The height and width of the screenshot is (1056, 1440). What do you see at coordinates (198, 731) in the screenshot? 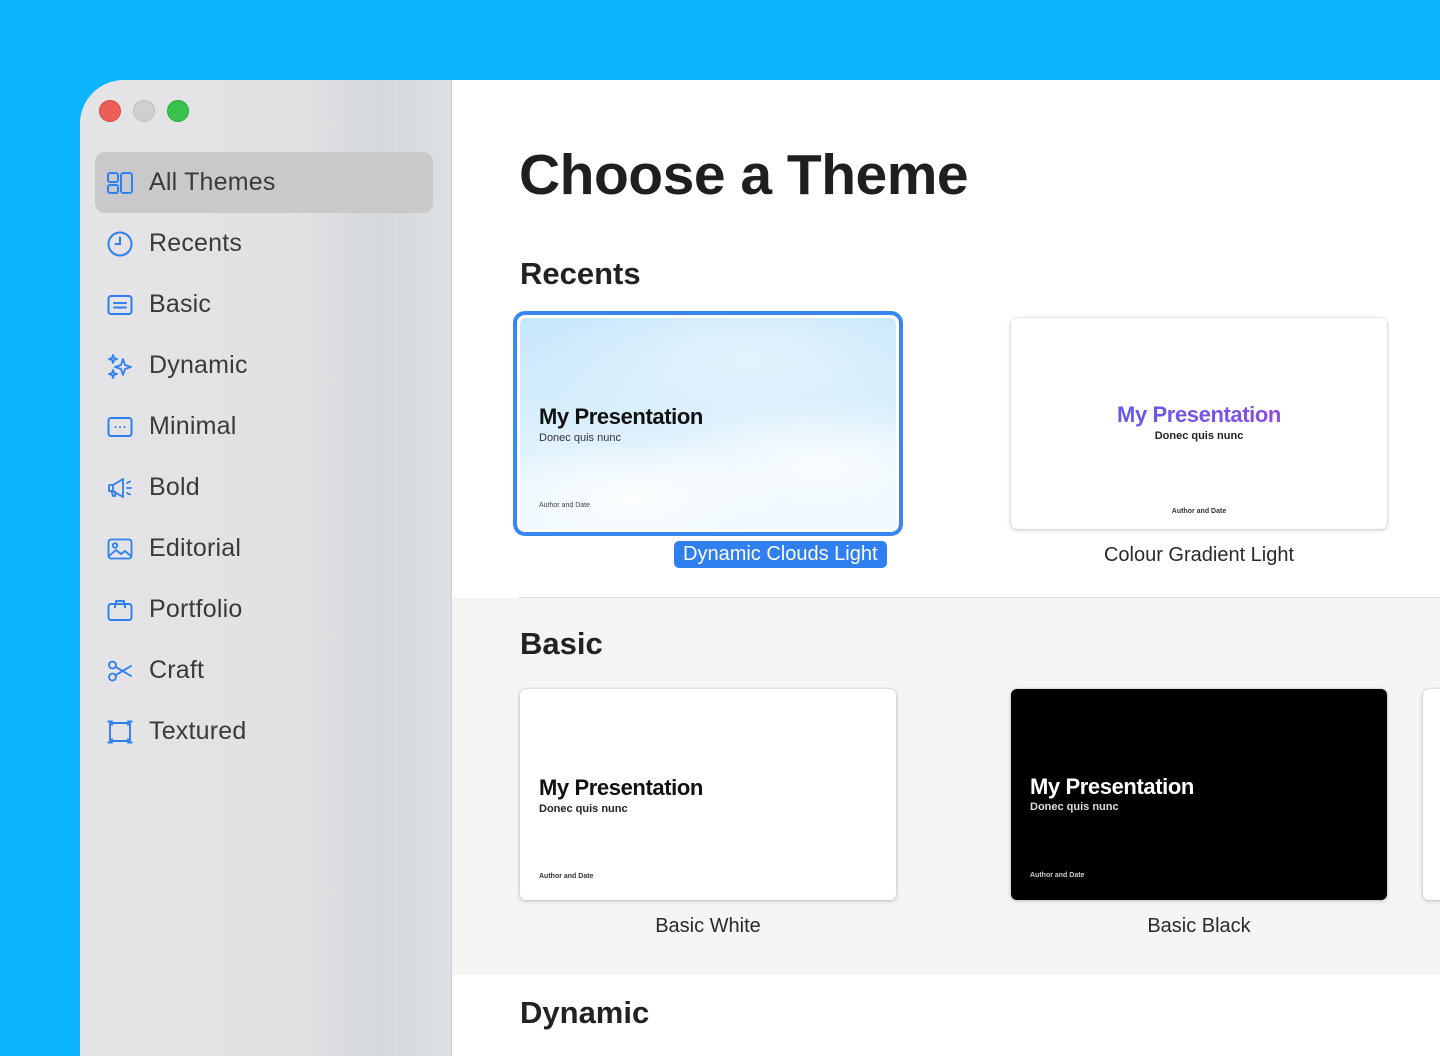
I see `sidebar-item-label: Textured` at bounding box center [198, 731].